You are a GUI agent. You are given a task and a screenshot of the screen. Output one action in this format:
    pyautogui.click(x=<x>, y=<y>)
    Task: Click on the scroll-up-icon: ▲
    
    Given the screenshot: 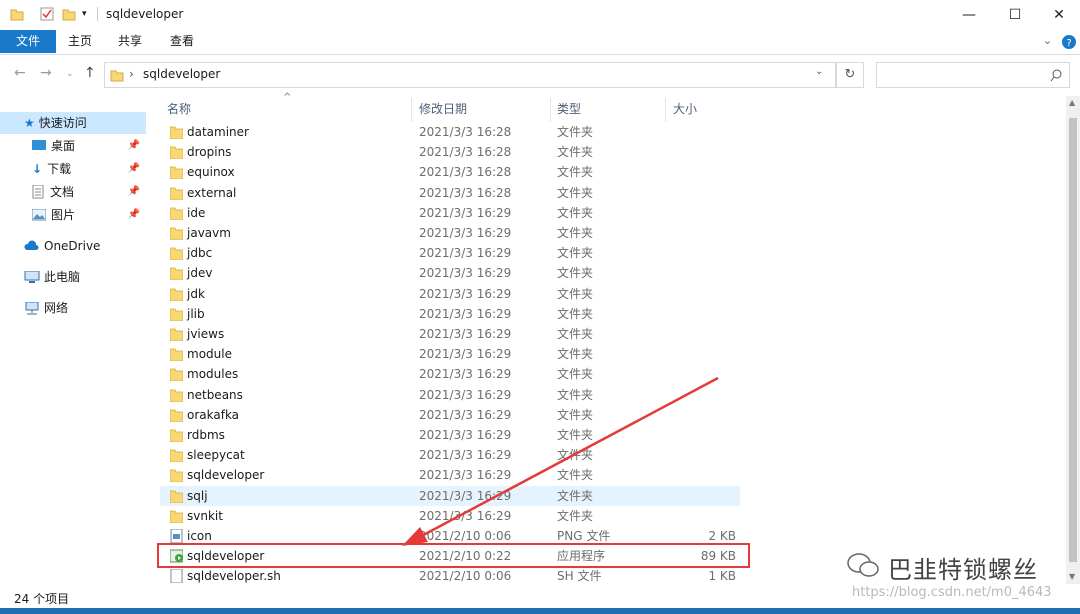 What is the action you would take?
    pyautogui.click(x=1072, y=102)
    